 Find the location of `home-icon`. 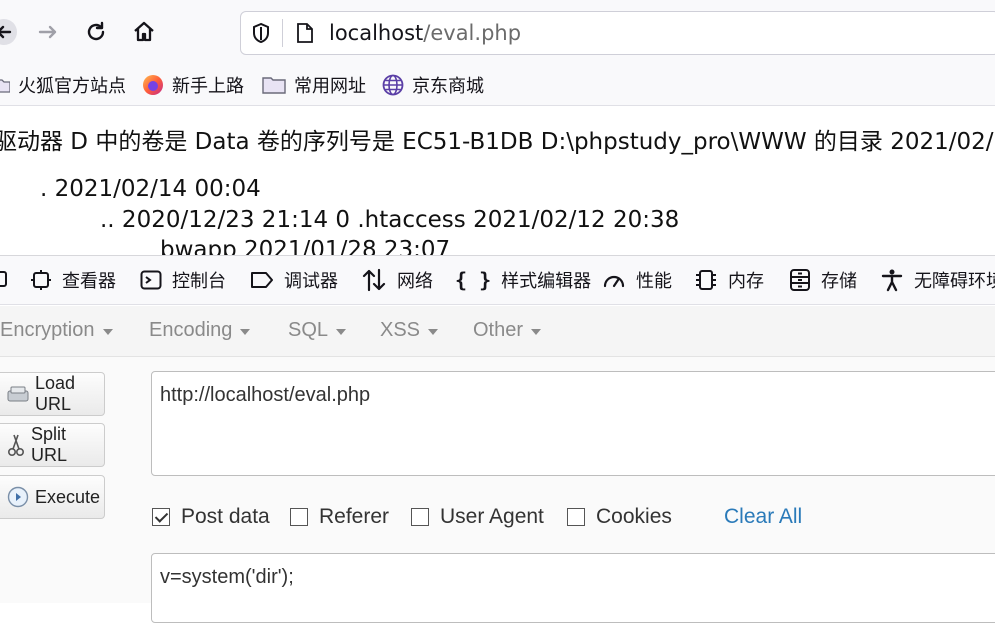

home-icon is located at coordinates (144, 31).